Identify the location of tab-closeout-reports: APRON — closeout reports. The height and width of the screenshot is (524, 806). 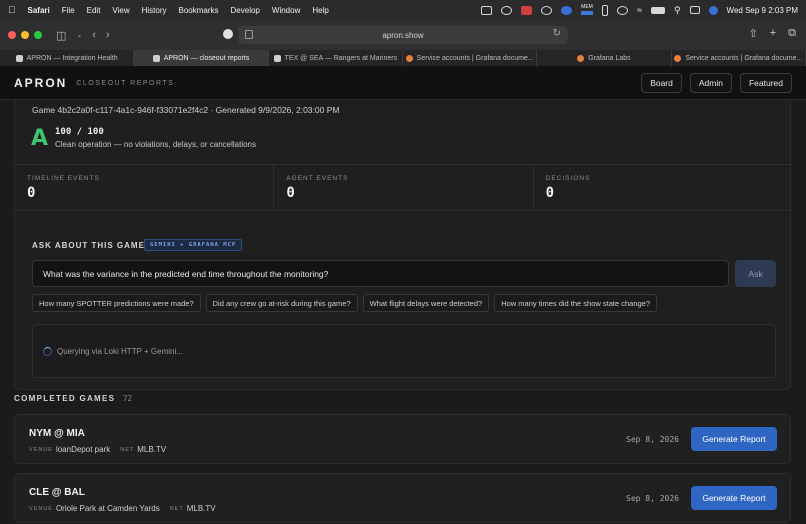
(201, 58).